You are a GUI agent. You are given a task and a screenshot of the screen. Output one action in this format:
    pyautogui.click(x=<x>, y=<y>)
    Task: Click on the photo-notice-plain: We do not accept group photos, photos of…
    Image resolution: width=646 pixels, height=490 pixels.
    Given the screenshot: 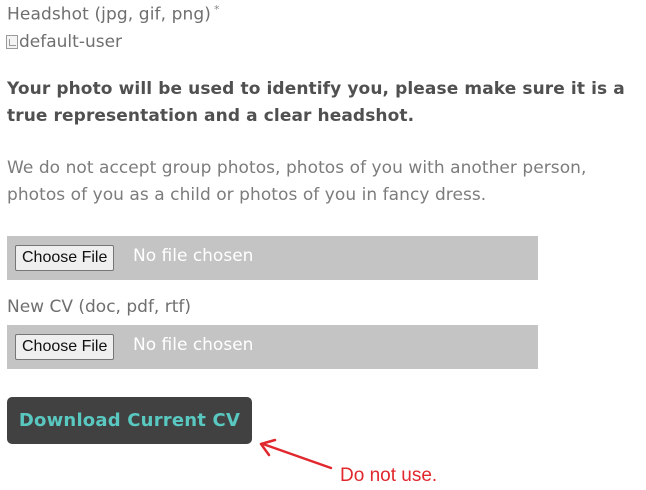 What is the action you would take?
    pyautogui.click(x=297, y=181)
    